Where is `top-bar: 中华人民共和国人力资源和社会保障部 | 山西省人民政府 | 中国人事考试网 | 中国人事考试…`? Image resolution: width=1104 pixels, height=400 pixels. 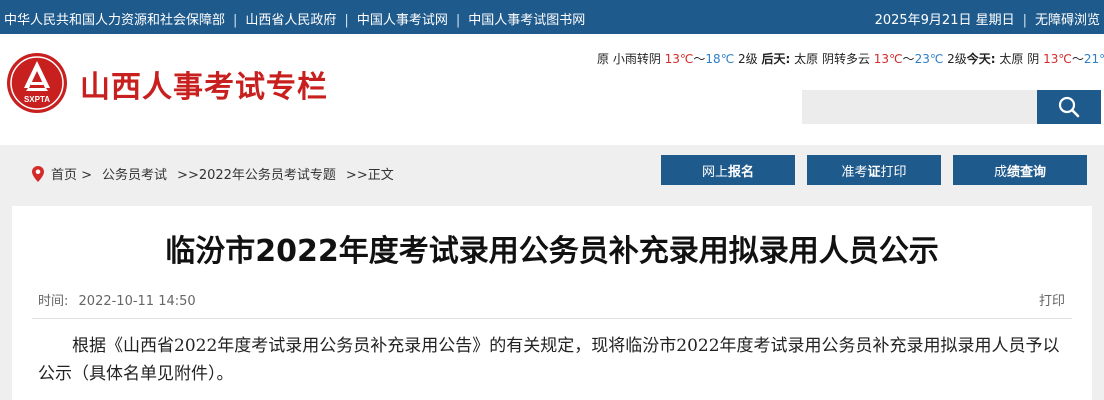 top-bar: 中华人民共和国人力资源和社会保障部 | 山西省人民政府 | 中国人事考试网 | 中国人事考试… is located at coordinates (552, 17).